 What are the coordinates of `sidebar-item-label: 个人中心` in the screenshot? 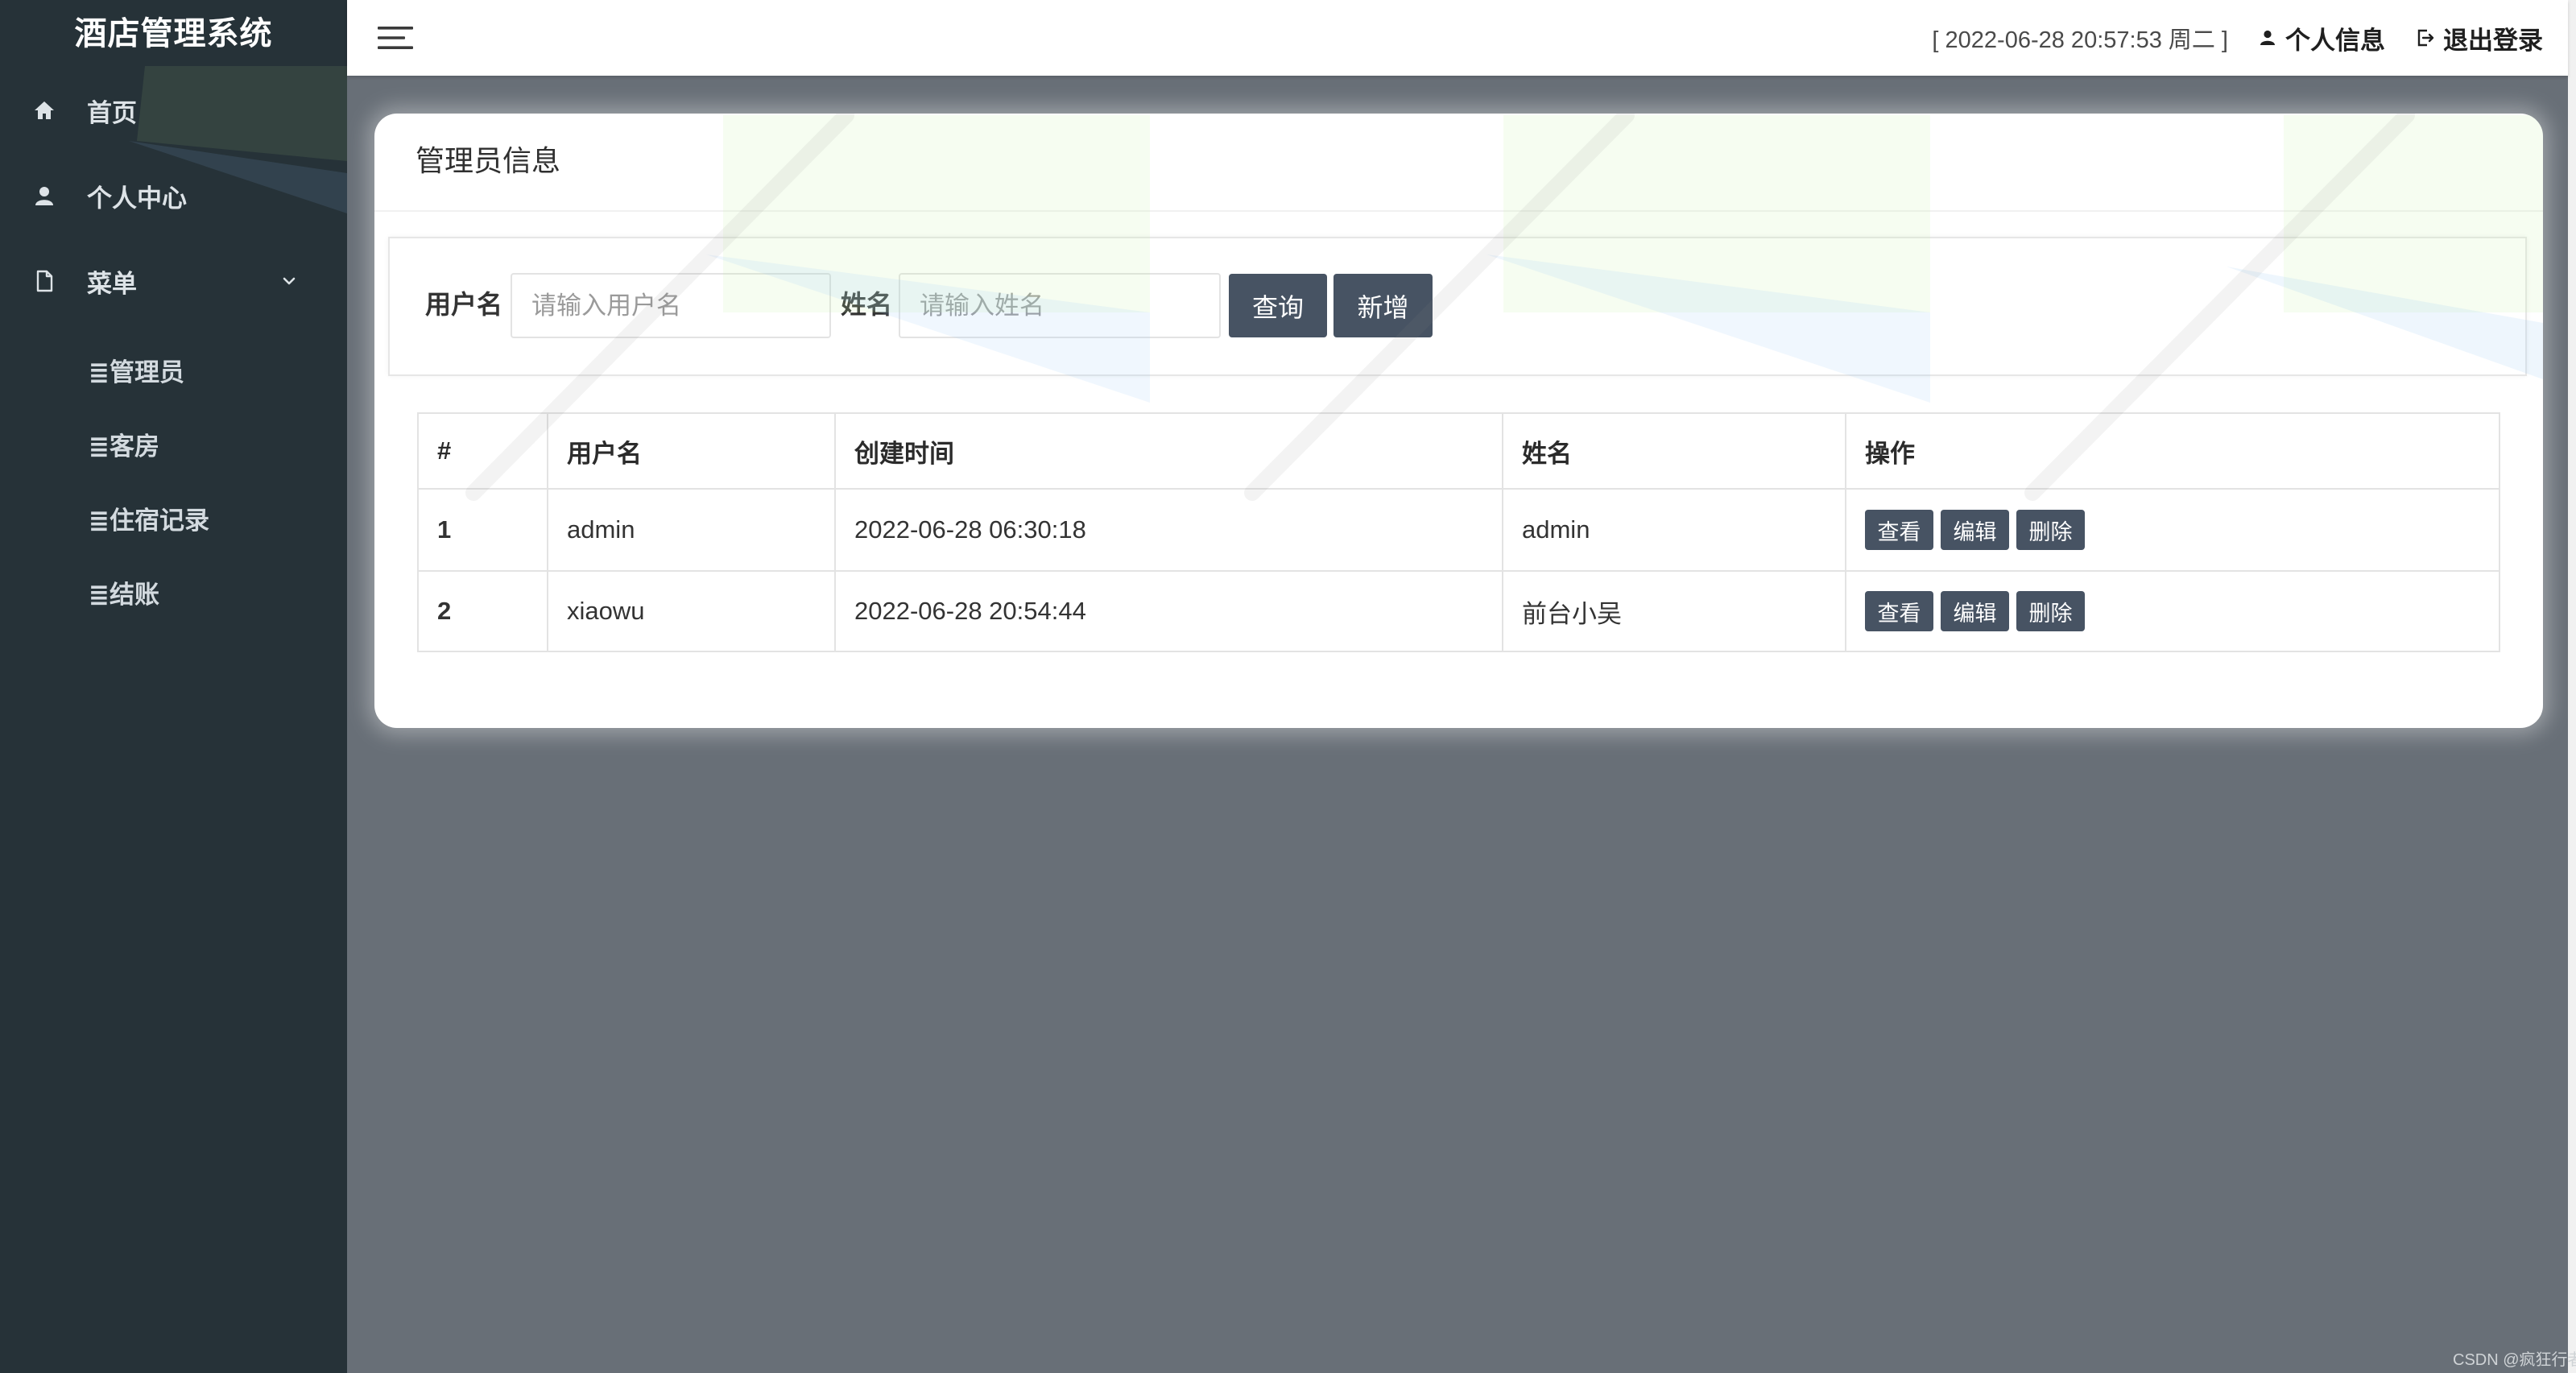 It's located at (137, 198).